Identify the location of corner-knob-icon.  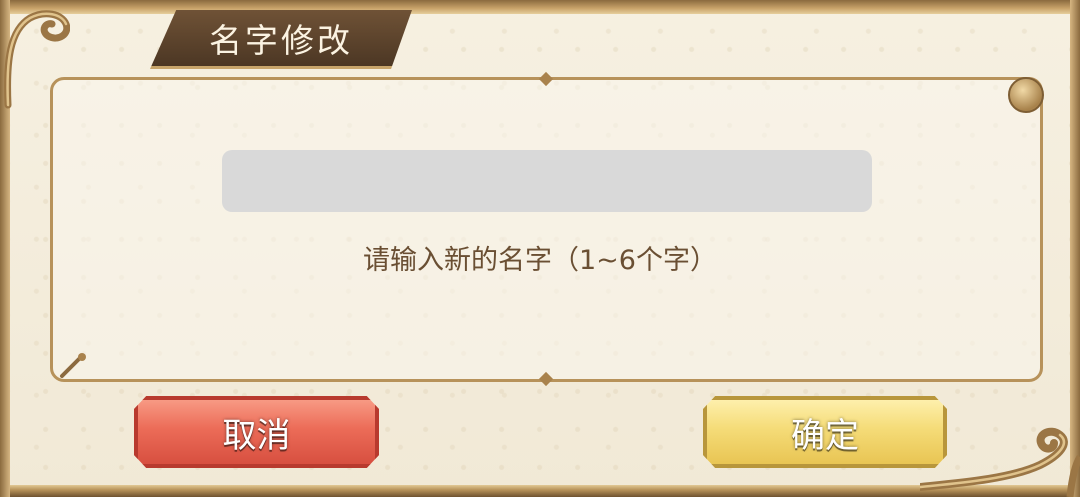
(1026, 95).